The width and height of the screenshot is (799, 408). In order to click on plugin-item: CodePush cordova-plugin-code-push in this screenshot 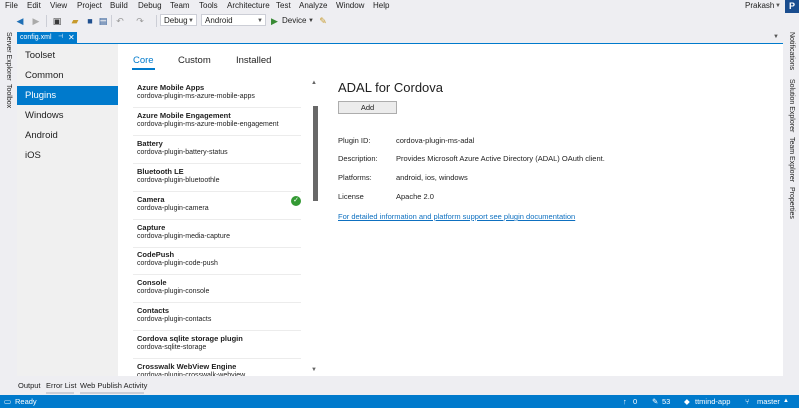, I will do `click(217, 261)`.